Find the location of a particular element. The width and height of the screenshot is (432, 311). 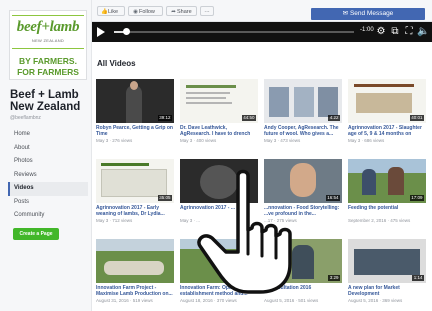

share-button: ➦Share is located at coordinates (181, 11).